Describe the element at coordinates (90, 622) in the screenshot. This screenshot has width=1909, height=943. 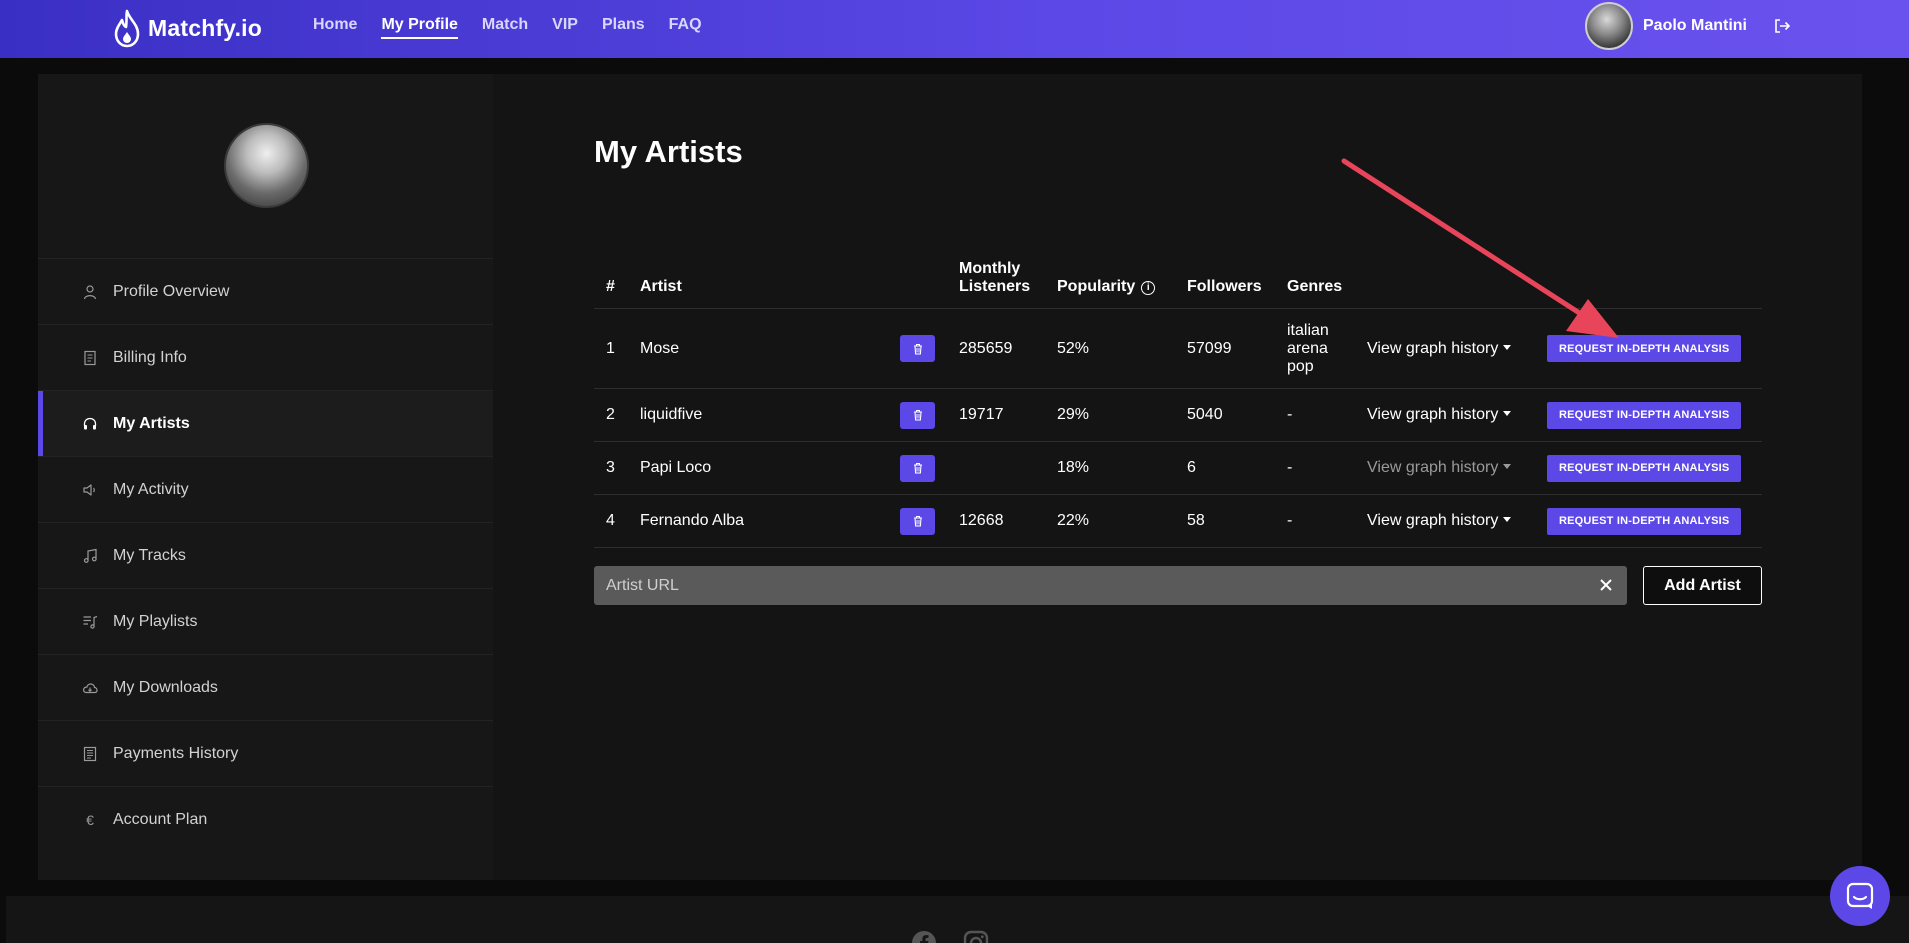
I see `playlist-icon` at that location.